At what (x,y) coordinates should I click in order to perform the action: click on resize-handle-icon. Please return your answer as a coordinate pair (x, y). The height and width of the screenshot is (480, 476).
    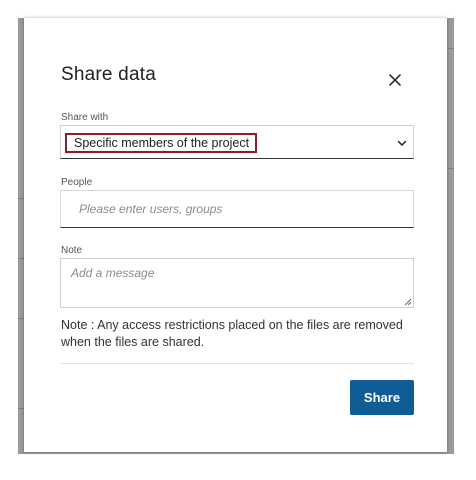
    Looking at the image, I should click on (408, 302).